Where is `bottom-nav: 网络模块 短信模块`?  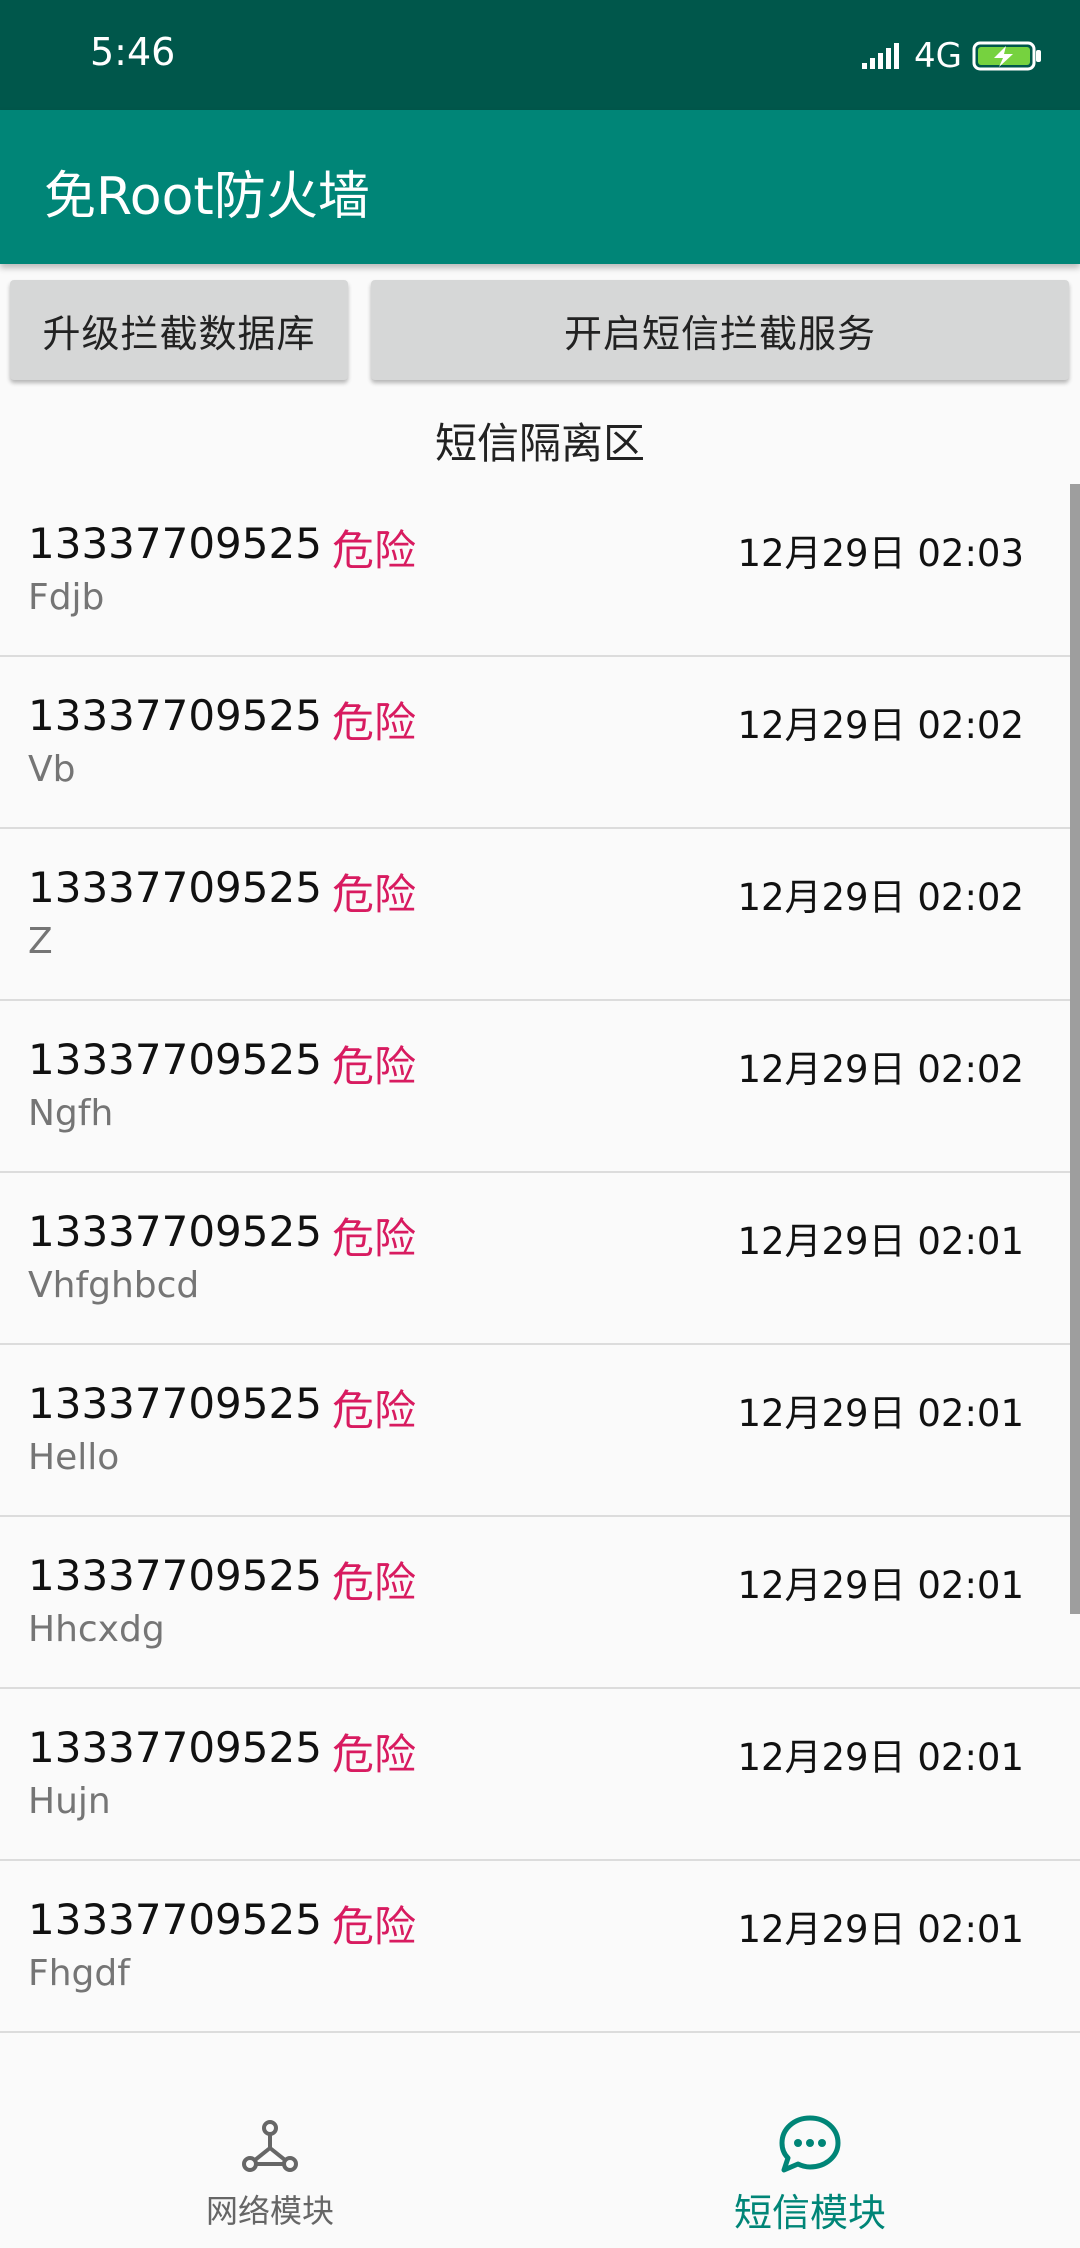 bottom-nav: 网络模块 短信模块 is located at coordinates (540, 2154).